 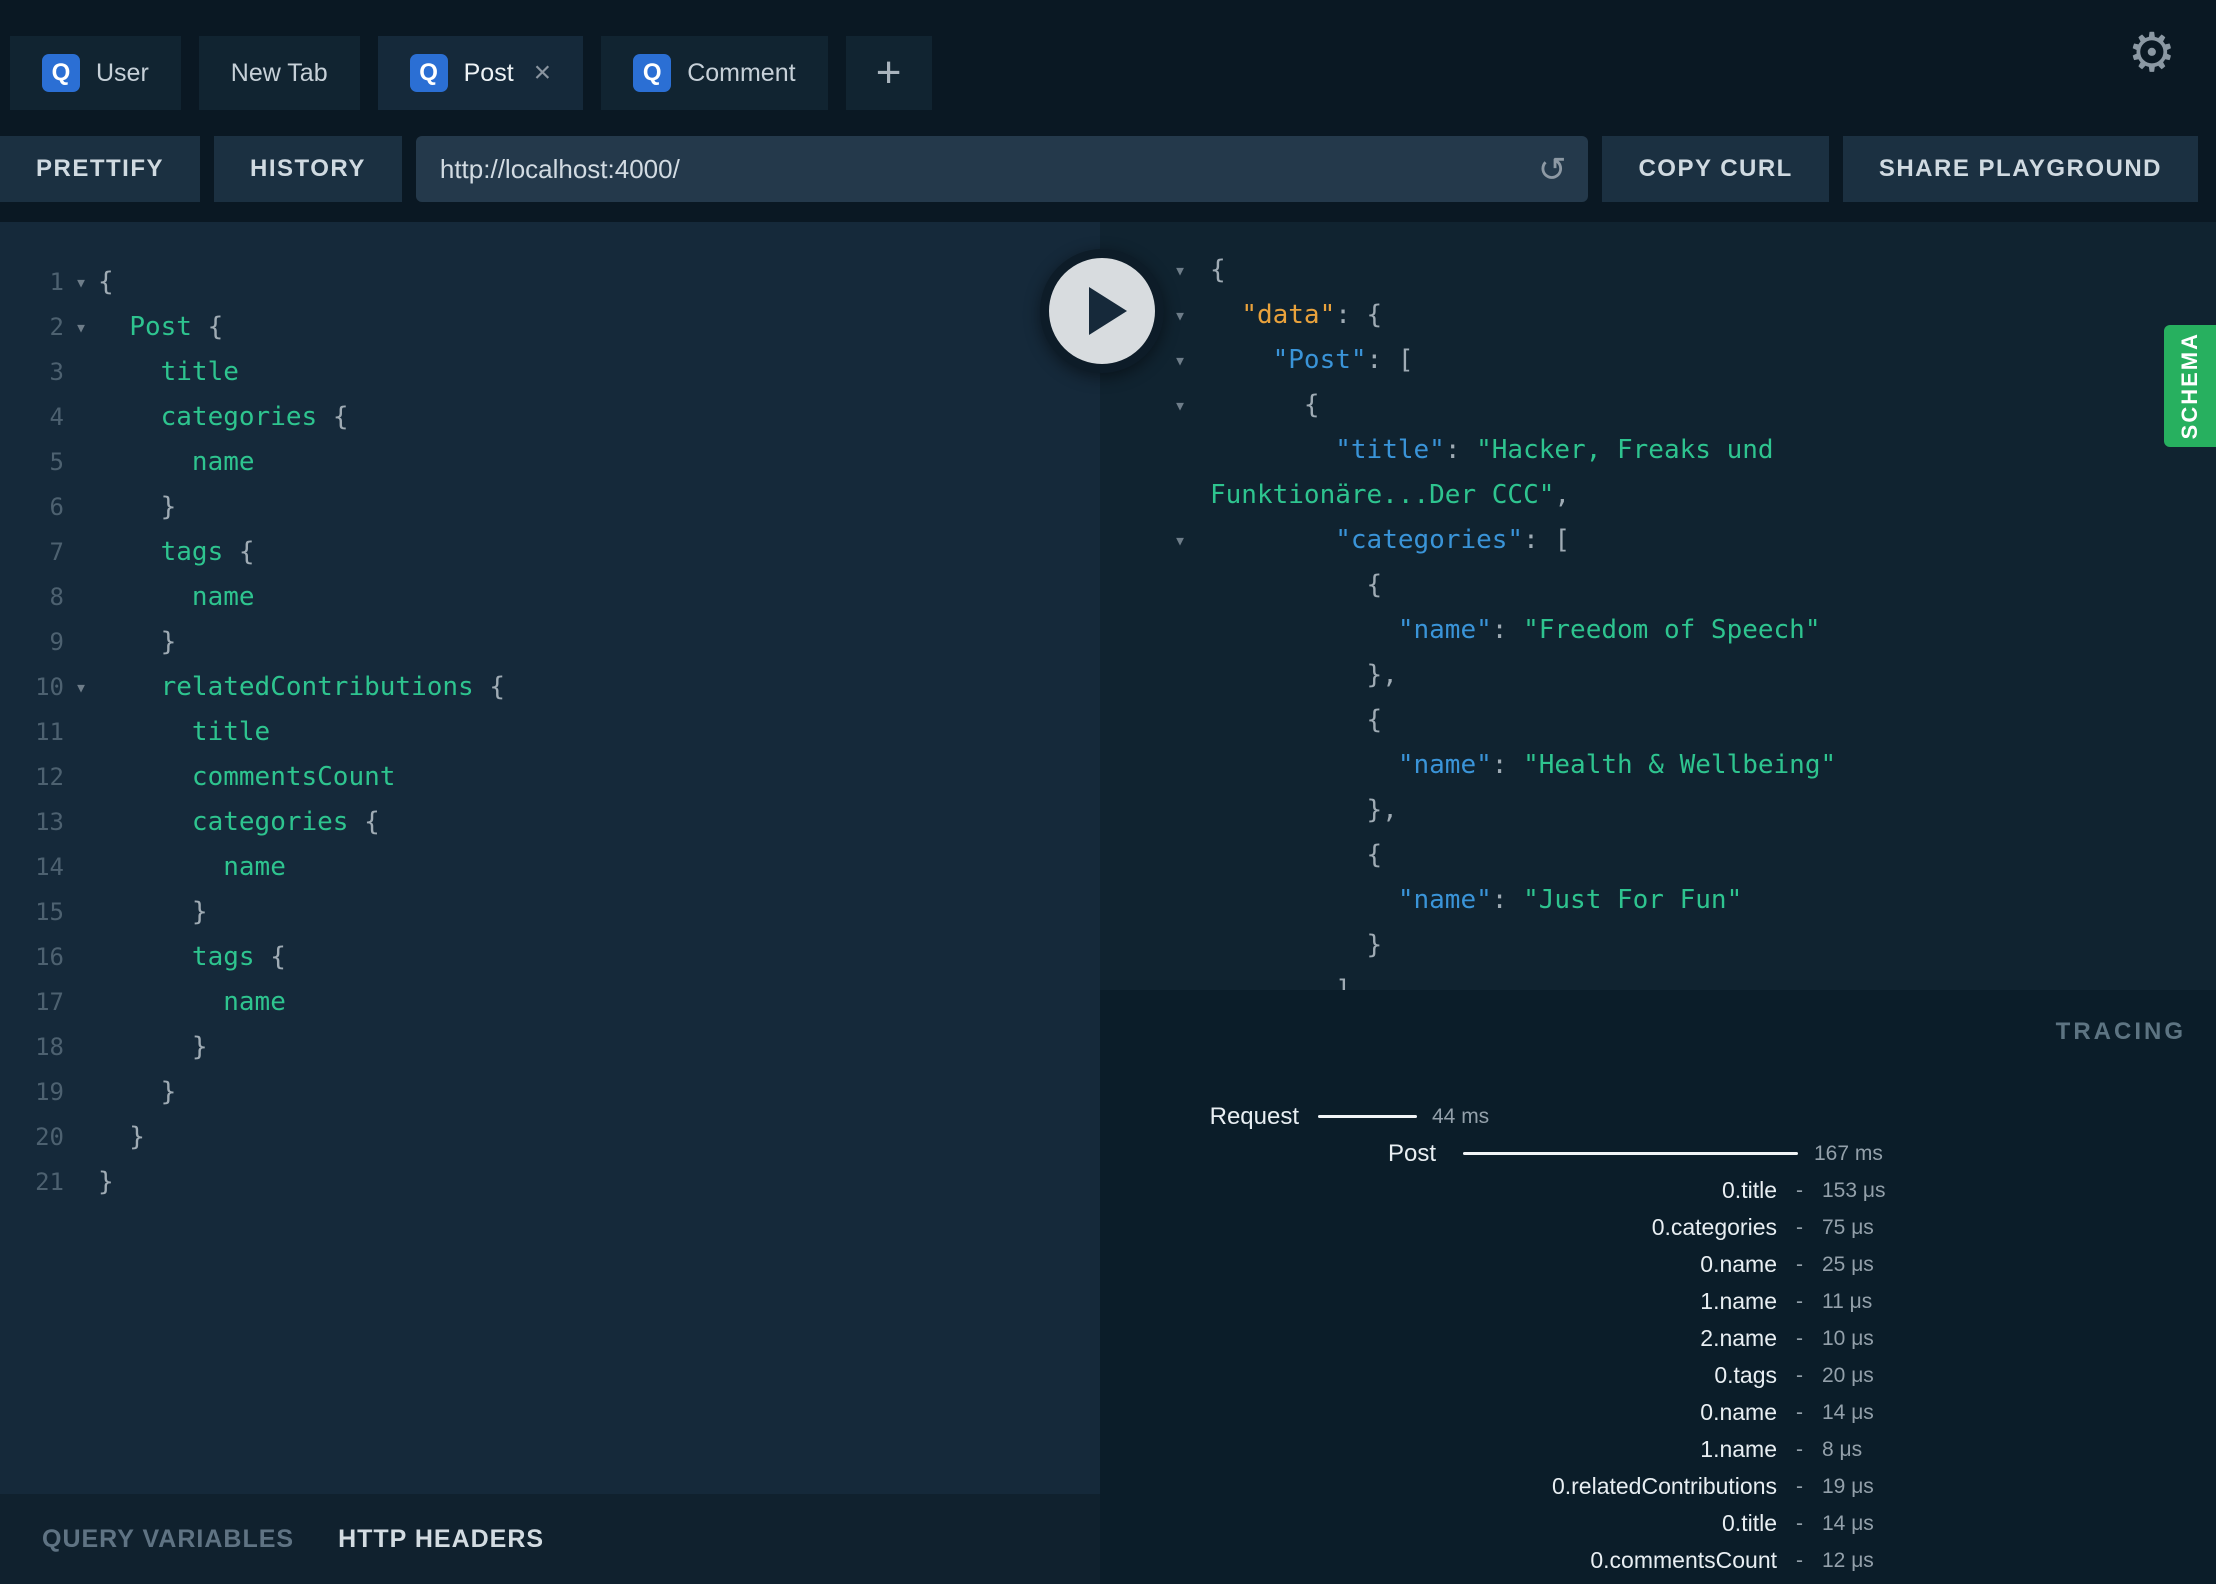 What do you see at coordinates (550, 1539) in the screenshot?
I see `editor-bottom-bar: QUERY VARIABLES HTTP HEADERS` at bounding box center [550, 1539].